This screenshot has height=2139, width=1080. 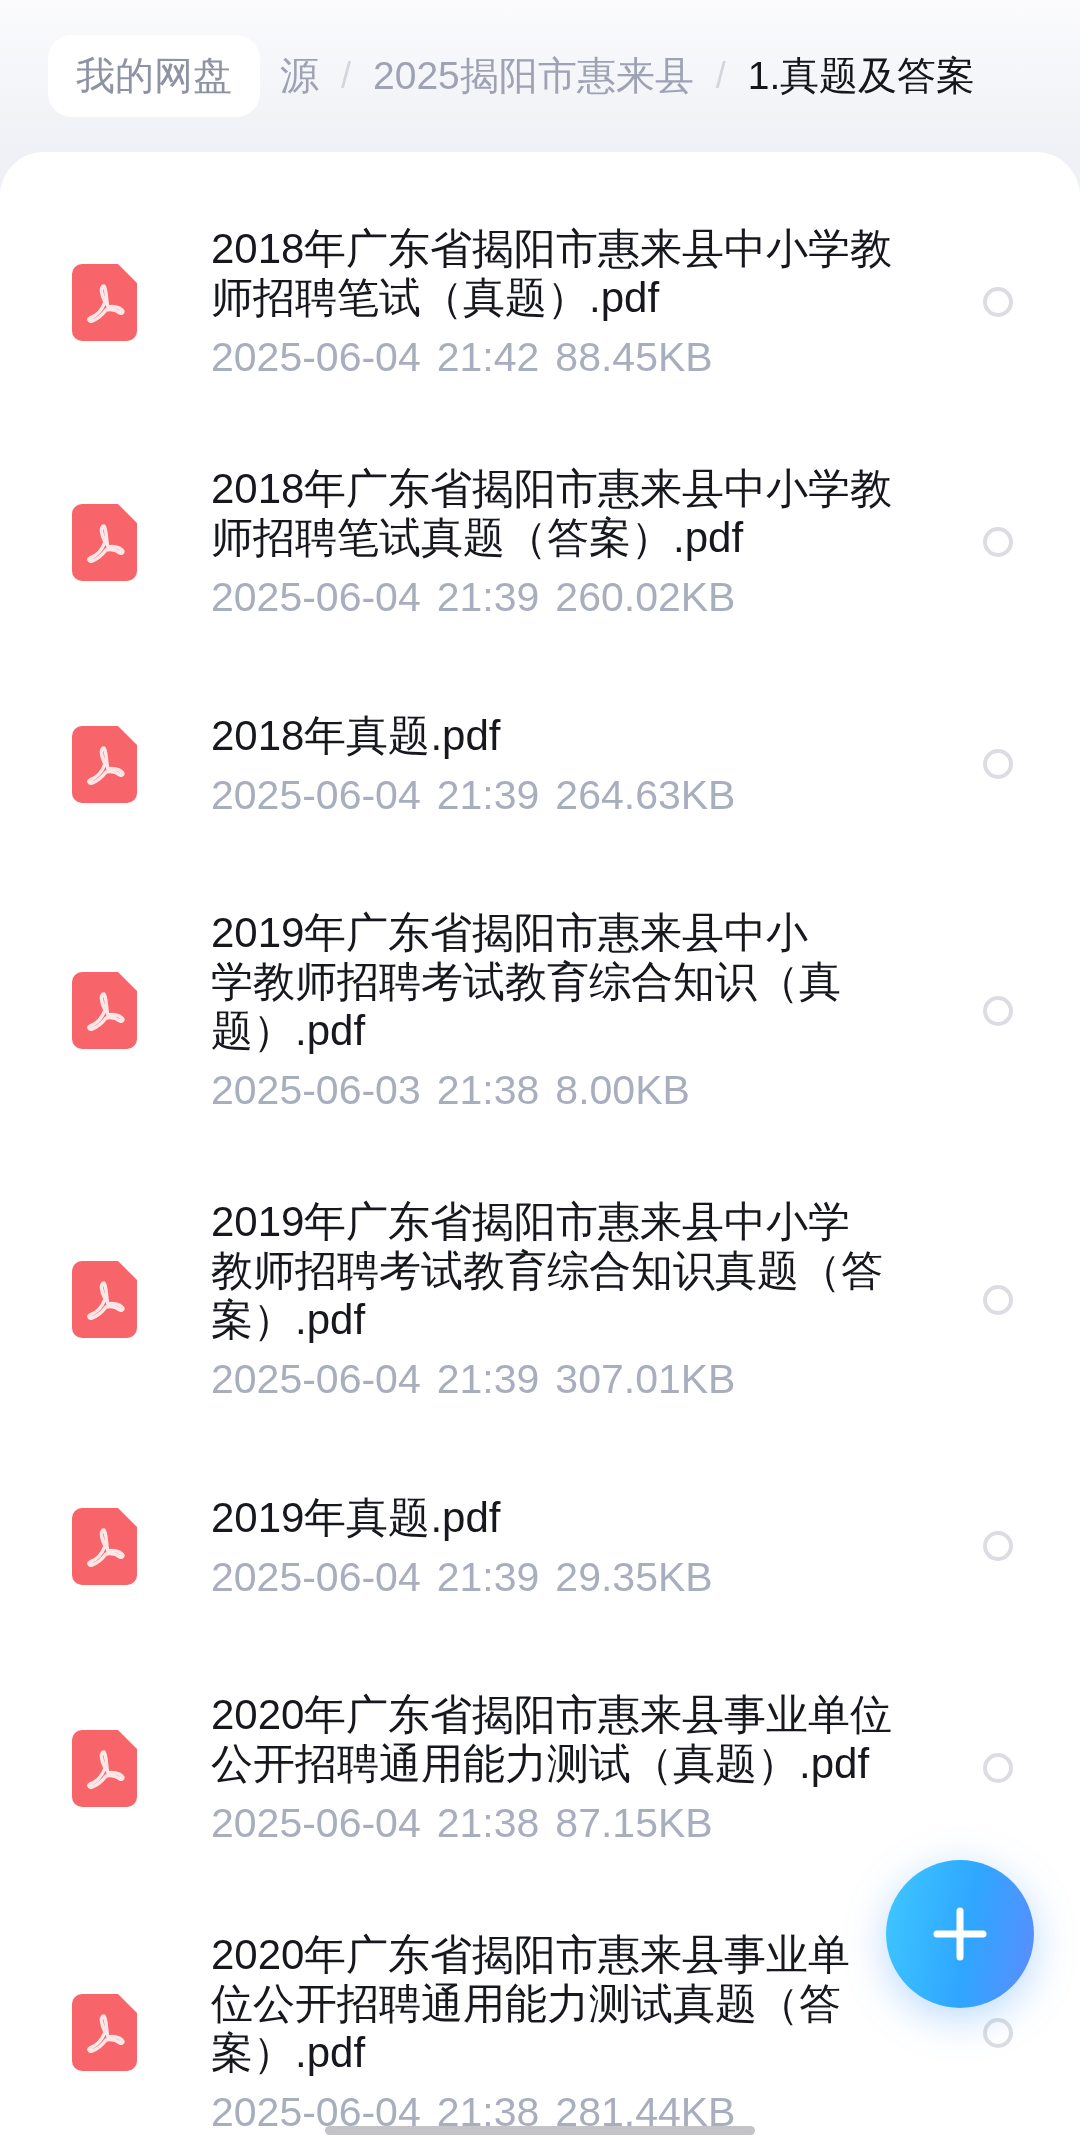 I want to click on file-size: 264.63KB, so click(x=645, y=795).